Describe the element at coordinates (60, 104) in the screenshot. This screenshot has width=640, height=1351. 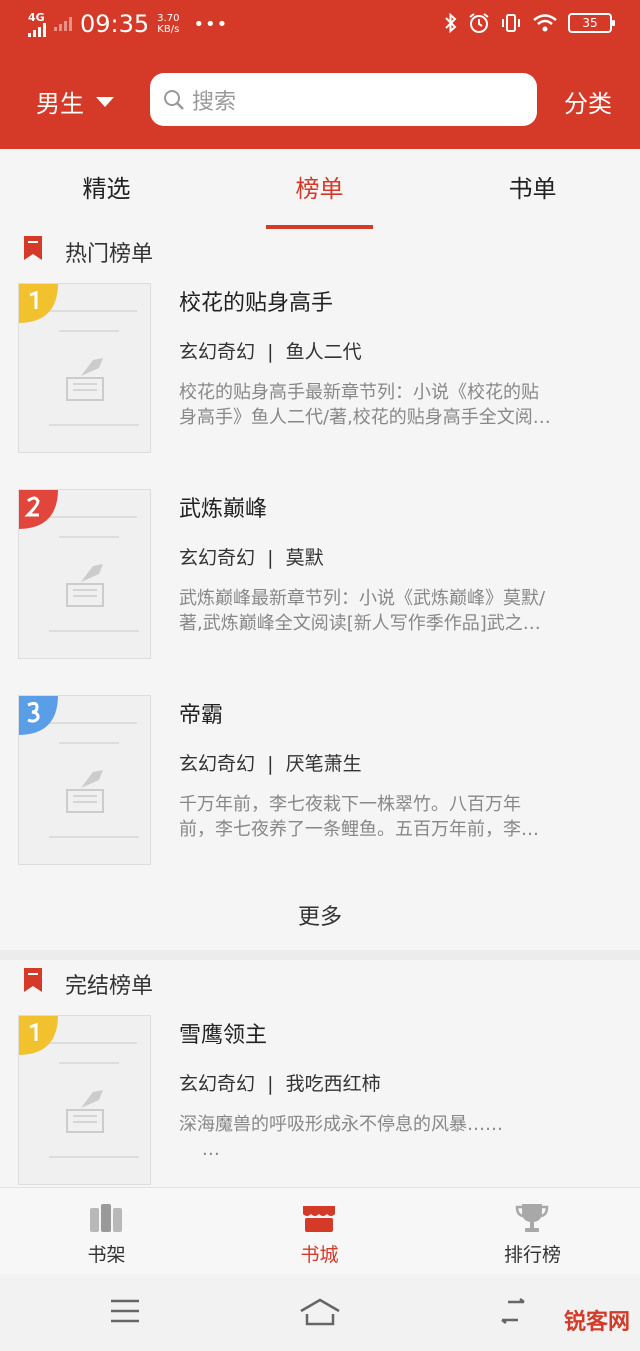
I see `gender-label: 男生` at that location.